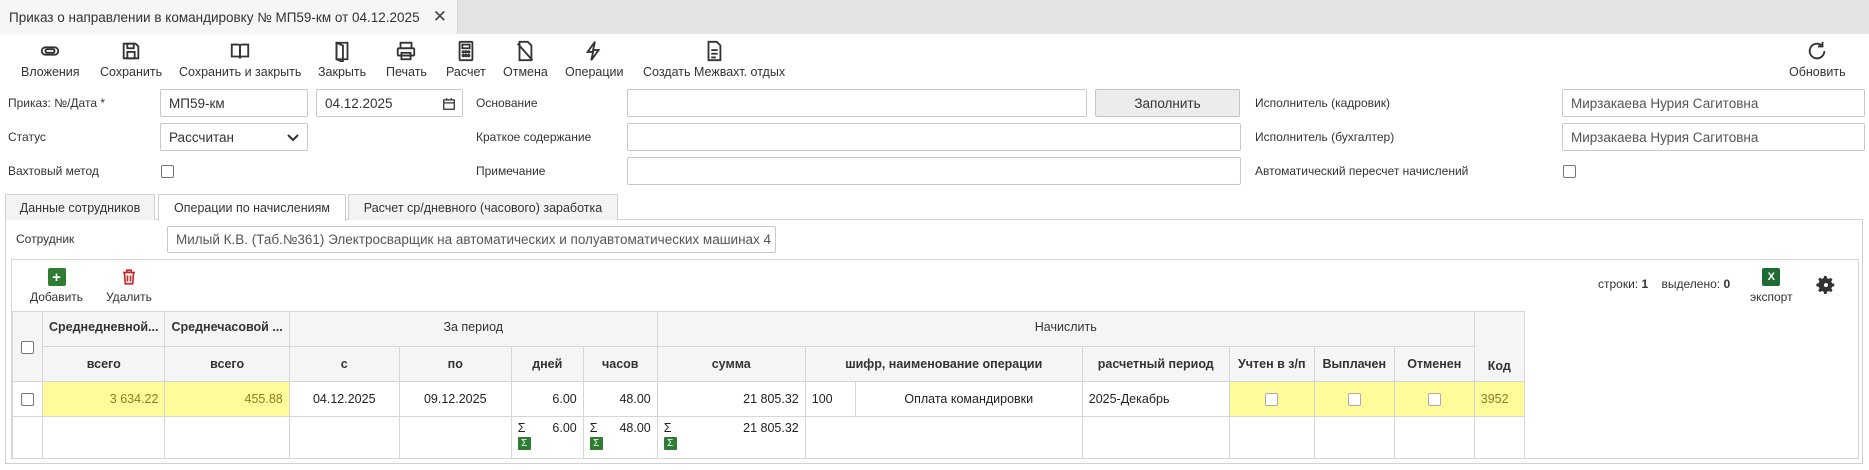 This screenshot has width=1869, height=470. What do you see at coordinates (201, 137) in the screenshot?
I see `status-value: Рассчитан` at bounding box center [201, 137].